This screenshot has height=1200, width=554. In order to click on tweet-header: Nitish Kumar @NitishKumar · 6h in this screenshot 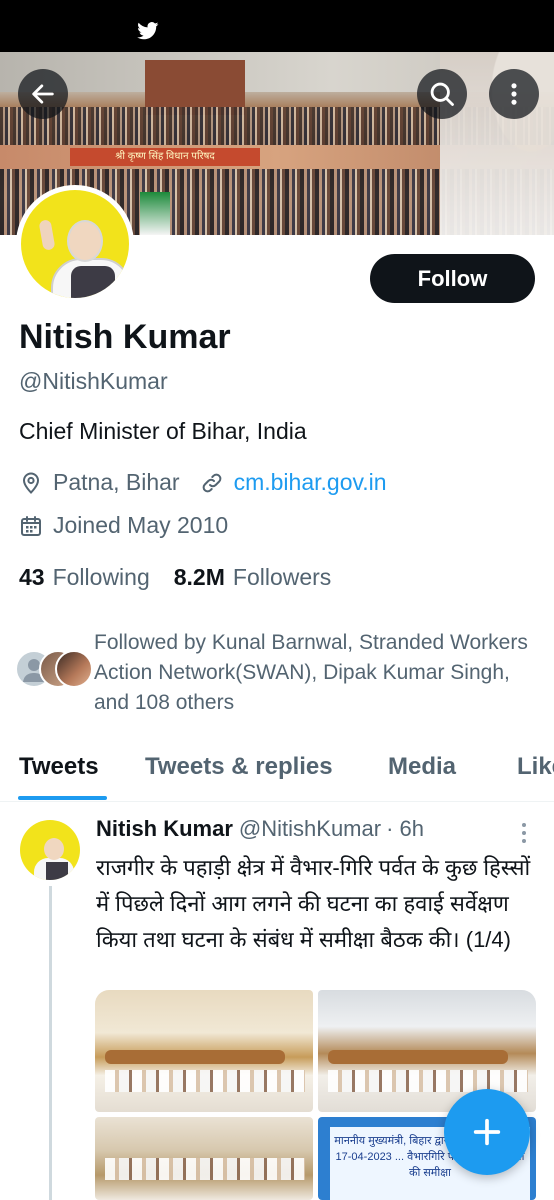, I will do `click(260, 829)`.